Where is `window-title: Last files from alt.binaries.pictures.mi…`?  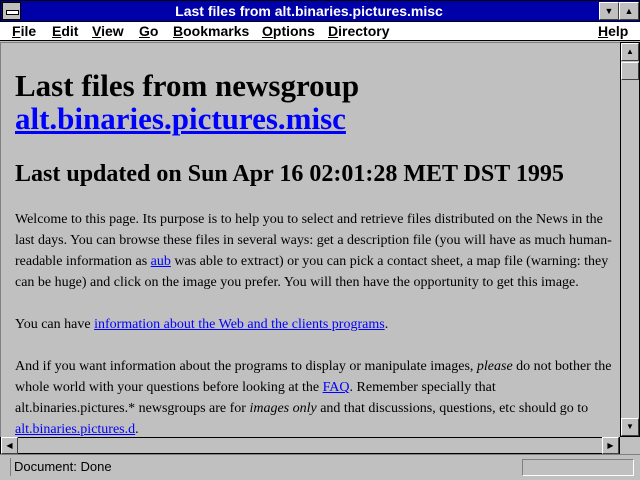
window-title: Last files from alt.binaries.pictures.mi… is located at coordinates (309, 11).